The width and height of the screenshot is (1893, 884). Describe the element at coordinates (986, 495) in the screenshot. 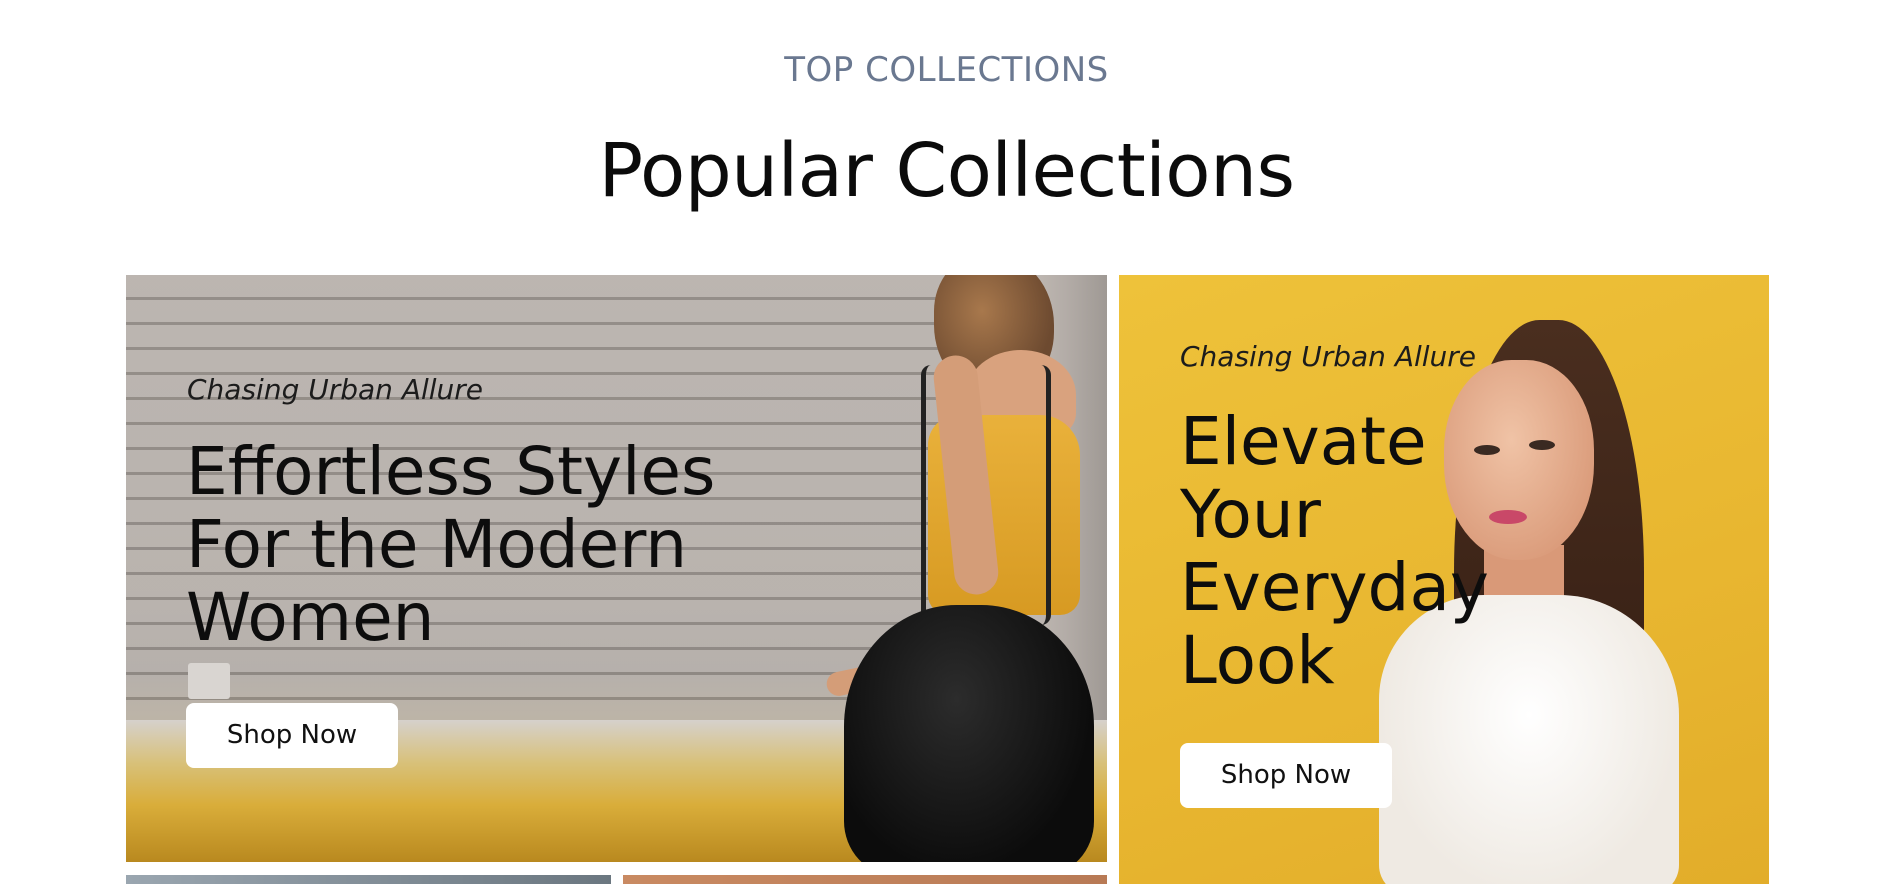

I see `bag-strap` at that location.